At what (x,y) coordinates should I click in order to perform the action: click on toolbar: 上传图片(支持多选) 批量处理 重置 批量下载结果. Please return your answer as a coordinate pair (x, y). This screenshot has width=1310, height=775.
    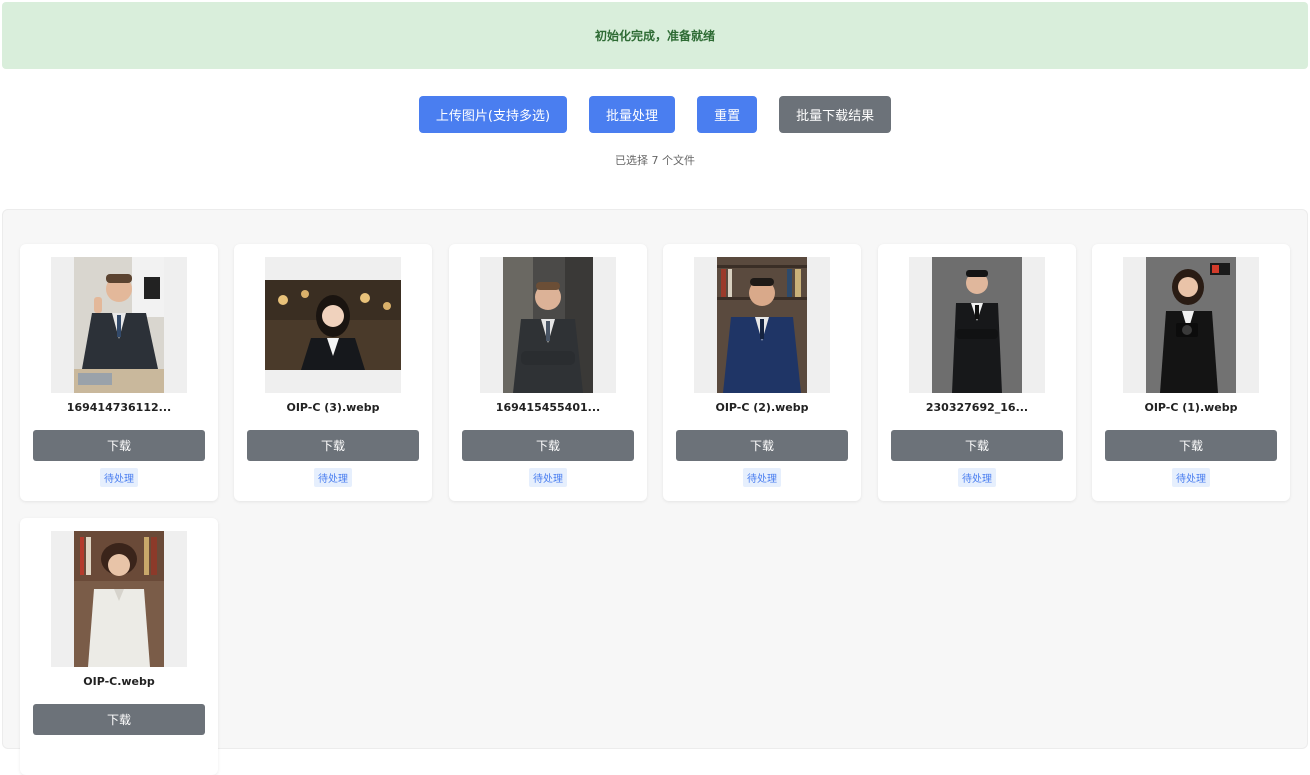
    Looking at the image, I should click on (655, 114).